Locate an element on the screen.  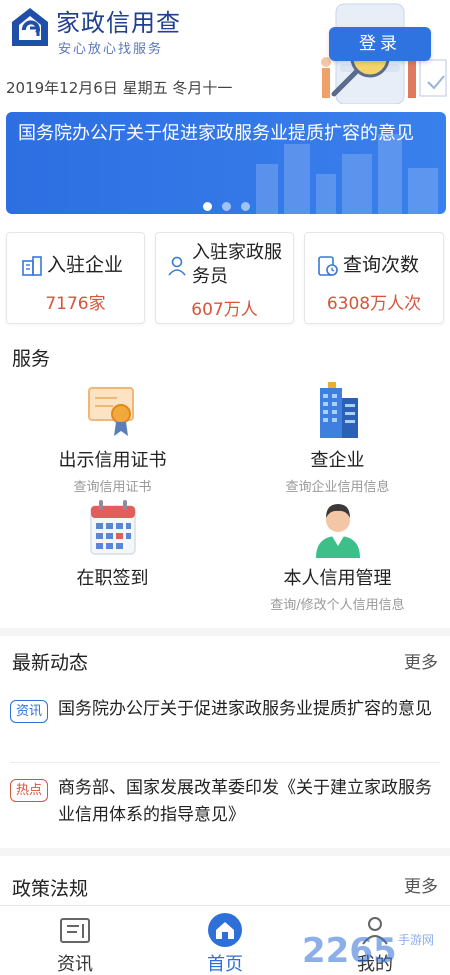
stat-label: 查询次数 is located at coordinates (381, 265).